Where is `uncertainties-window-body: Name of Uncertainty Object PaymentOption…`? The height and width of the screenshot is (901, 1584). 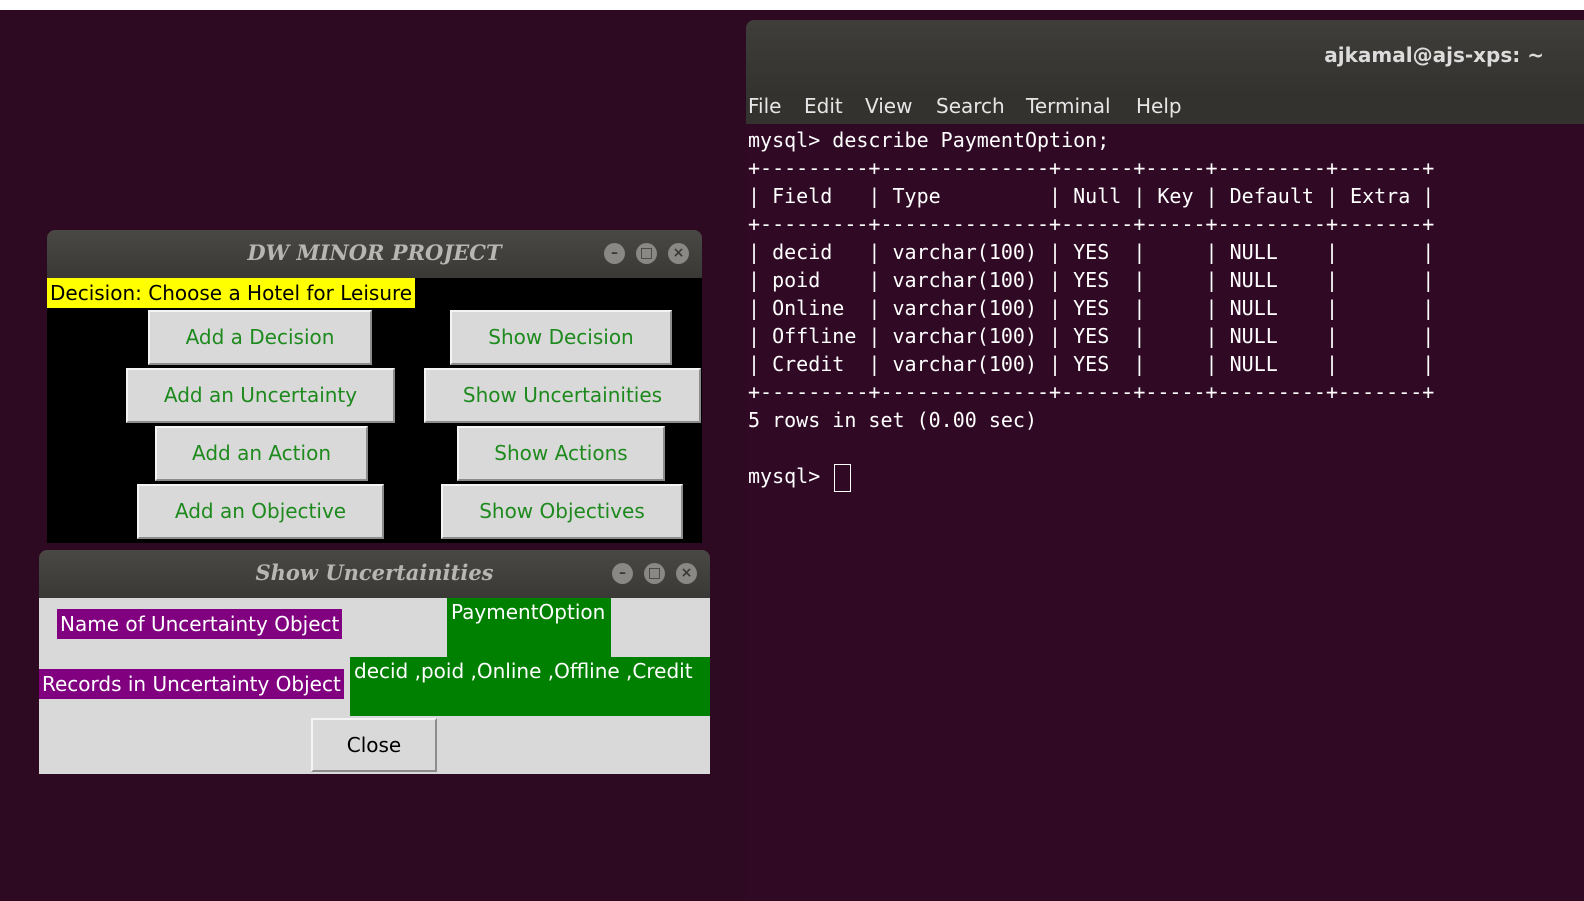
uncertainties-window-body: Name of Uncertainty Object PaymentOption… is located at coordinates (374, 686).